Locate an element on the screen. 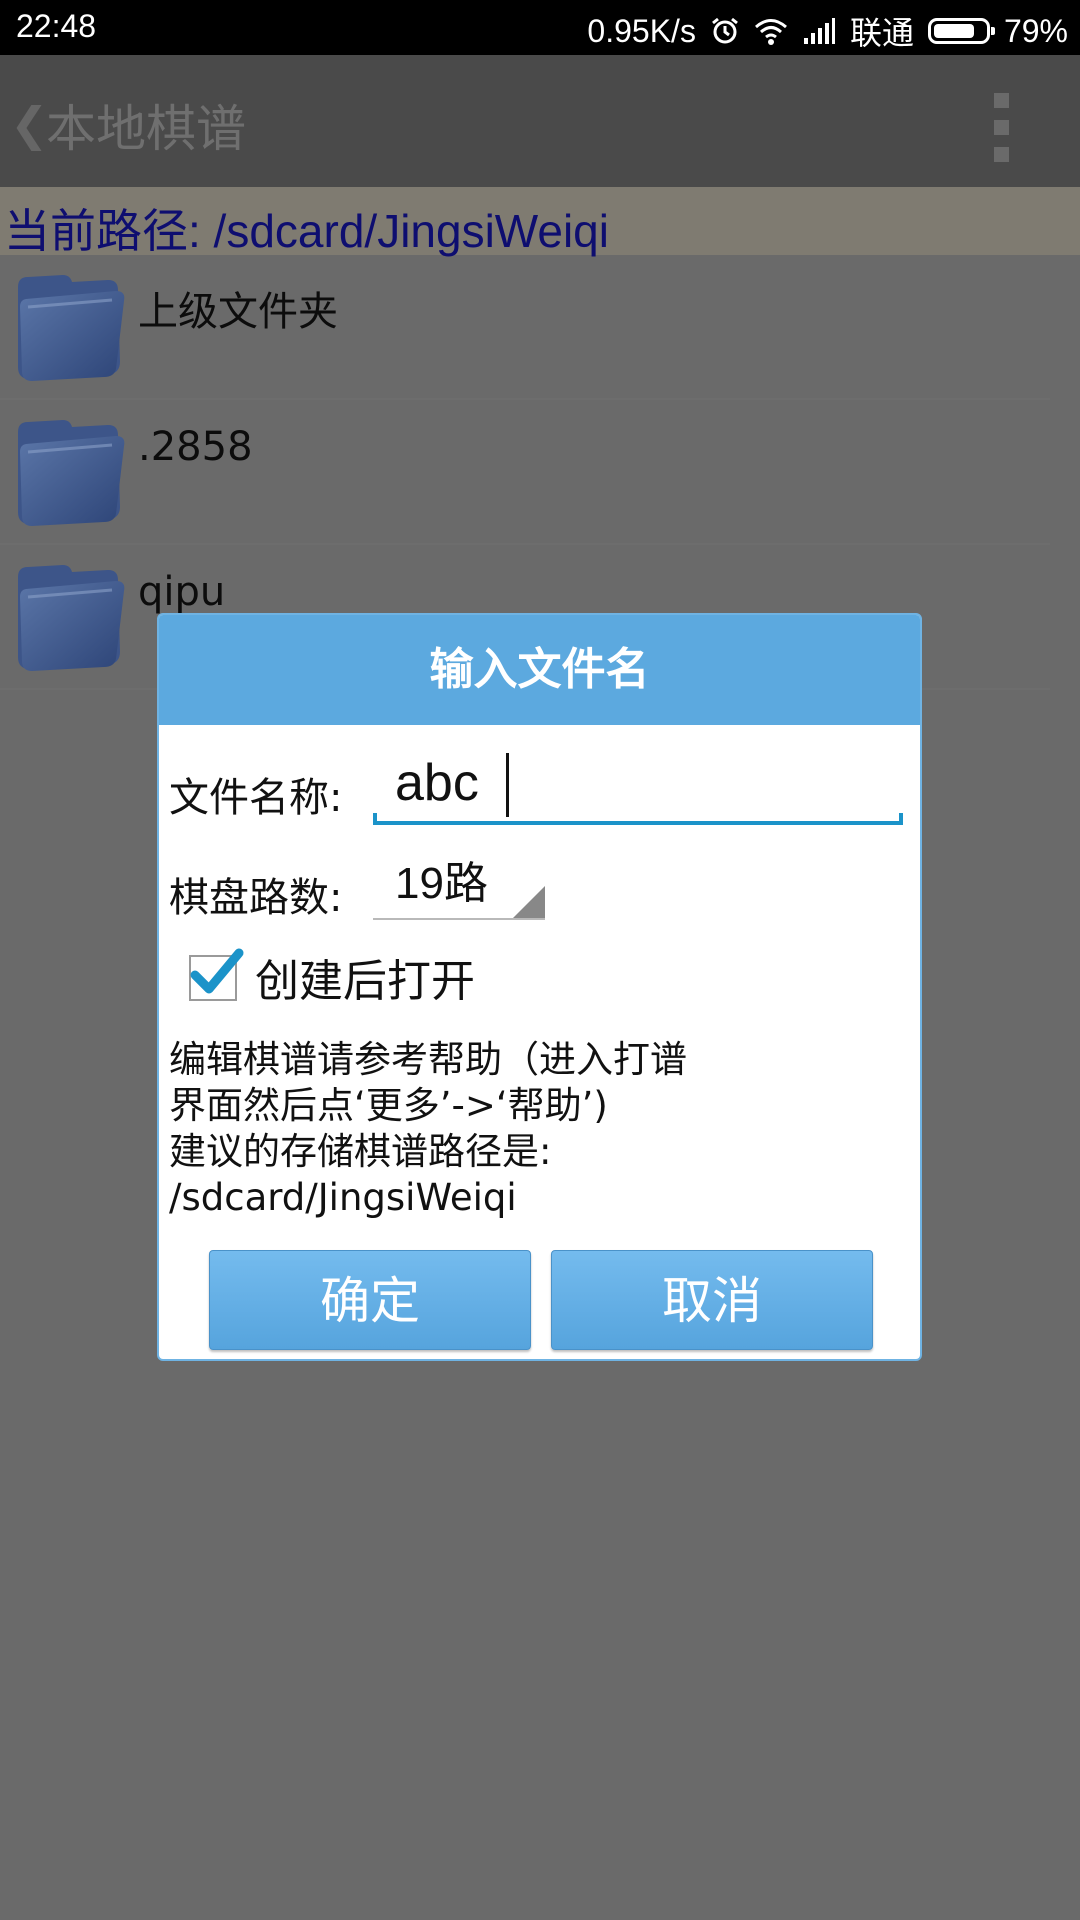  list-item-folder: .2858 is located at coordinates (525, 472).